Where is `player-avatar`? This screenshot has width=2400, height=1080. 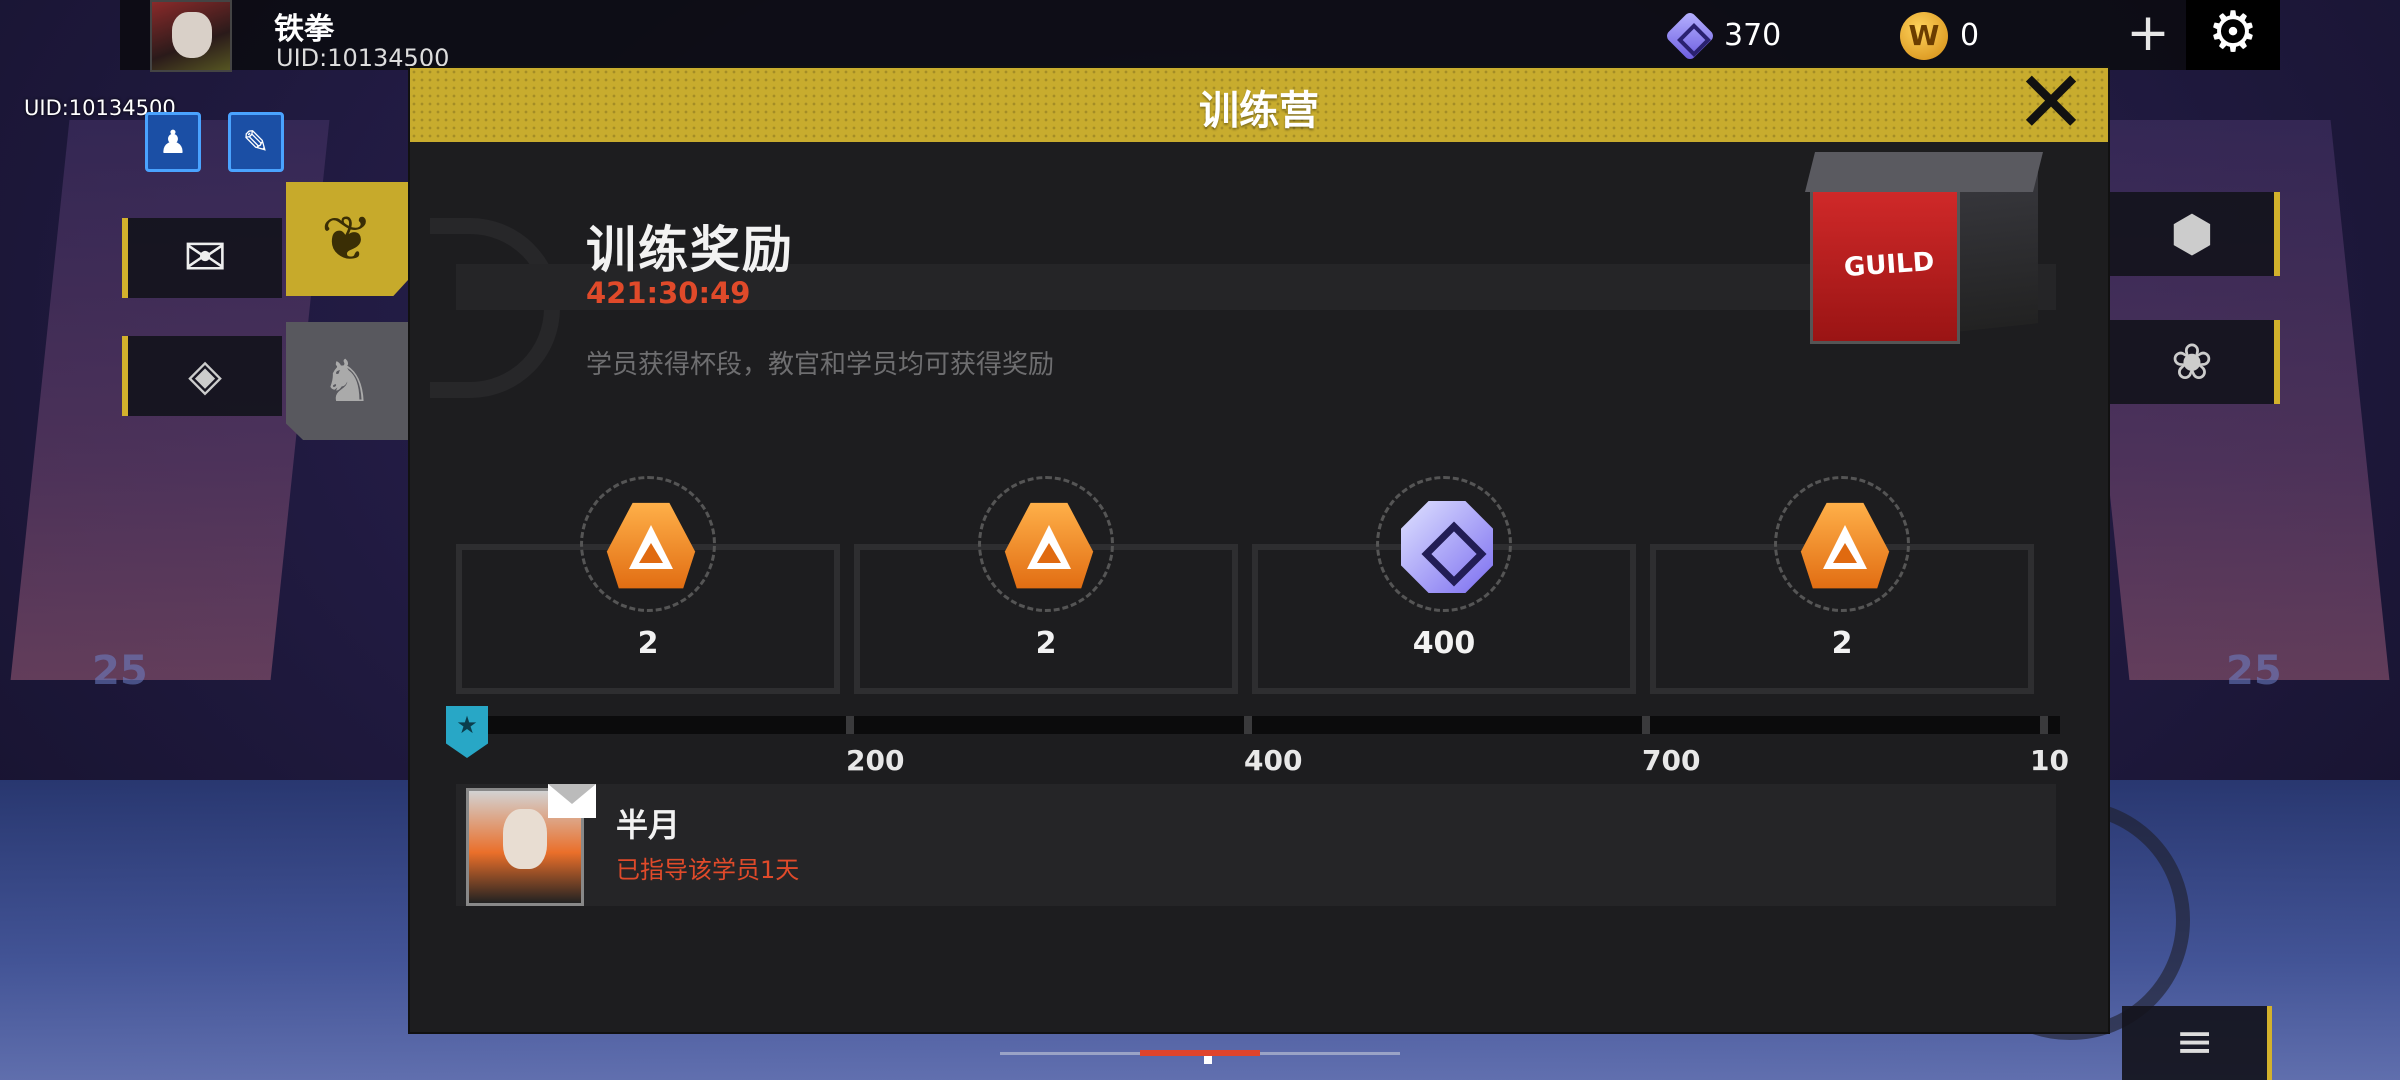
player-avatar is located at coordinates (191, 36).